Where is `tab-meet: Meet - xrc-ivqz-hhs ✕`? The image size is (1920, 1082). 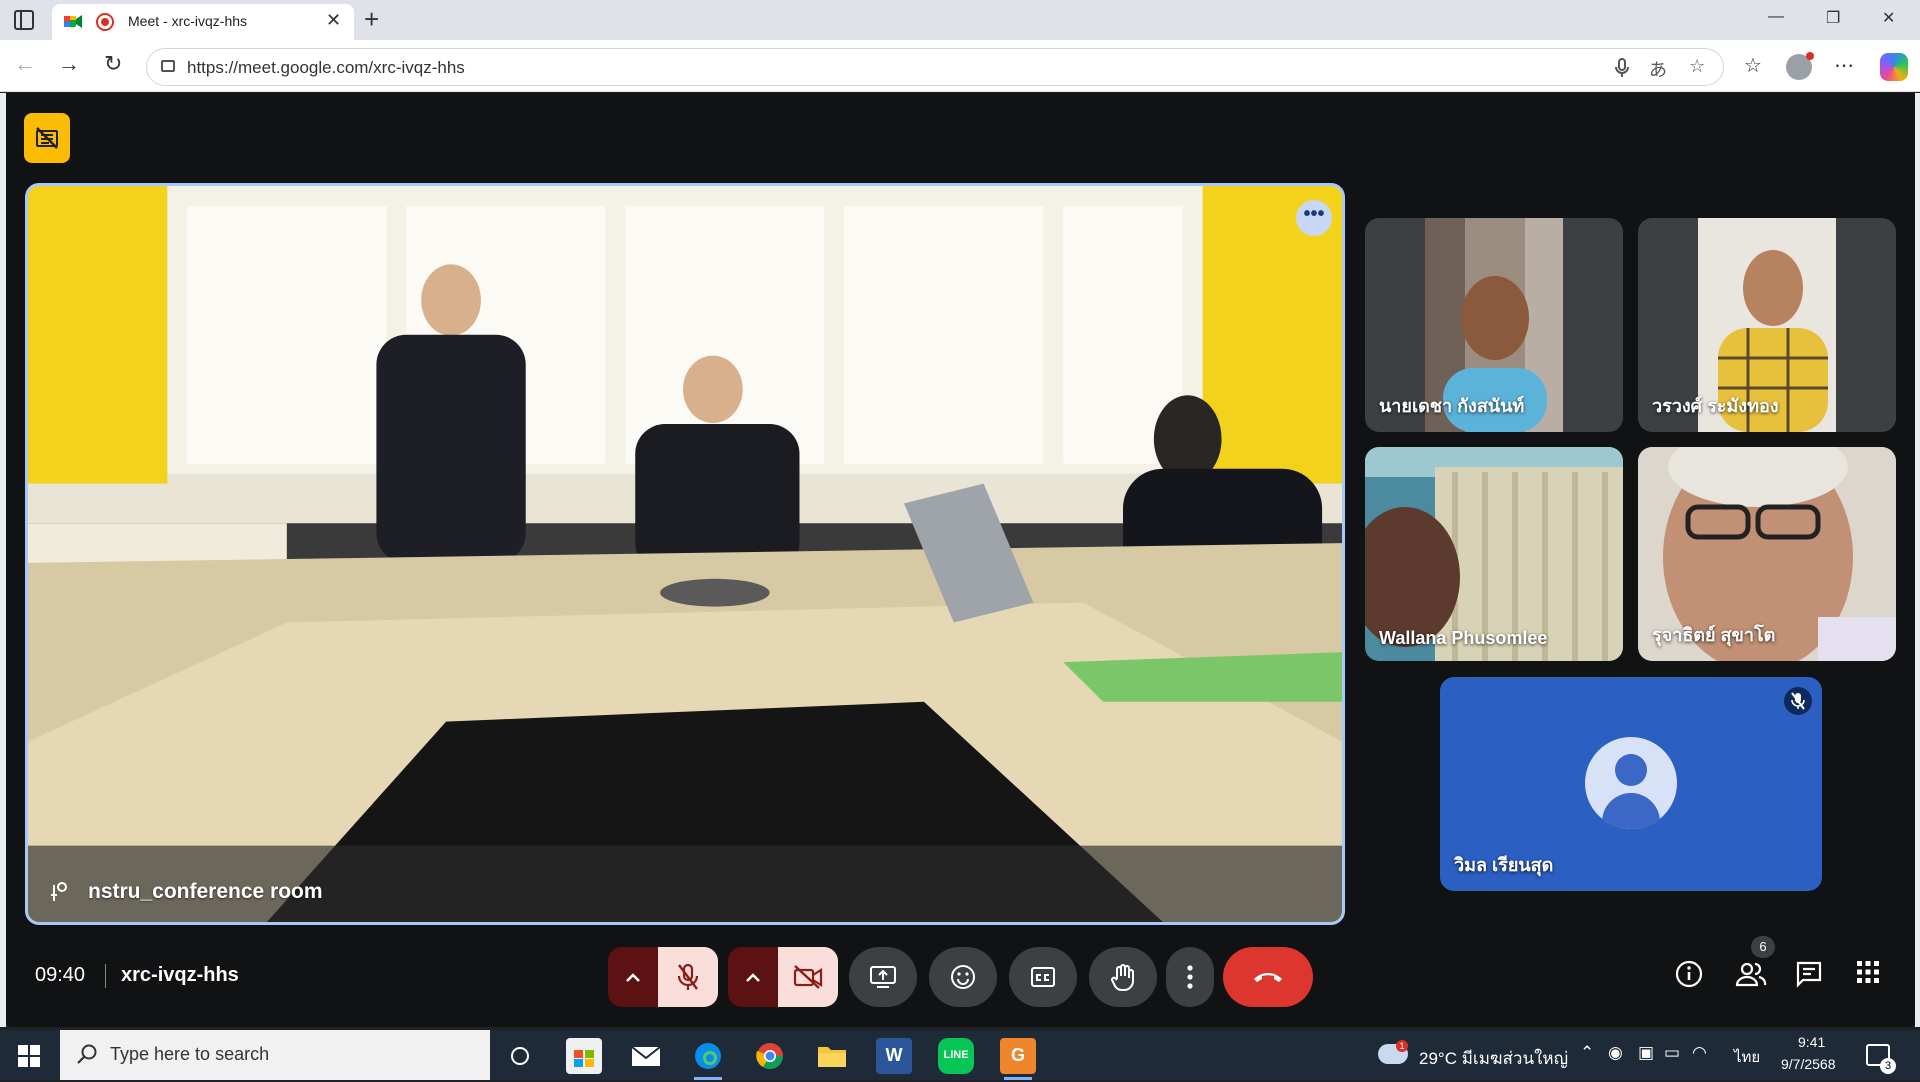
tab-meet: Meet - xrc-ivqz-hhs ✕ is located at coordinates (203, 22).